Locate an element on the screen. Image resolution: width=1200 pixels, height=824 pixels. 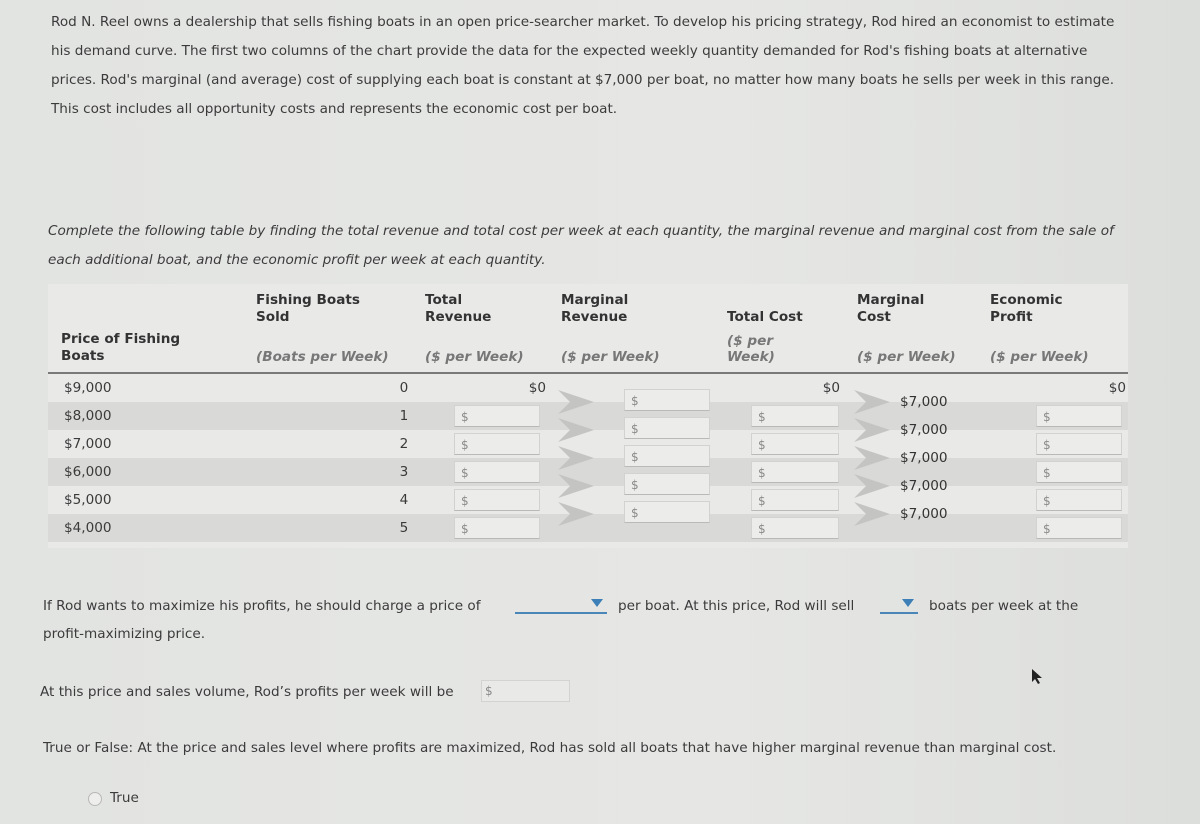
price-cell: $6,000 is located at coordinates (88, 472).